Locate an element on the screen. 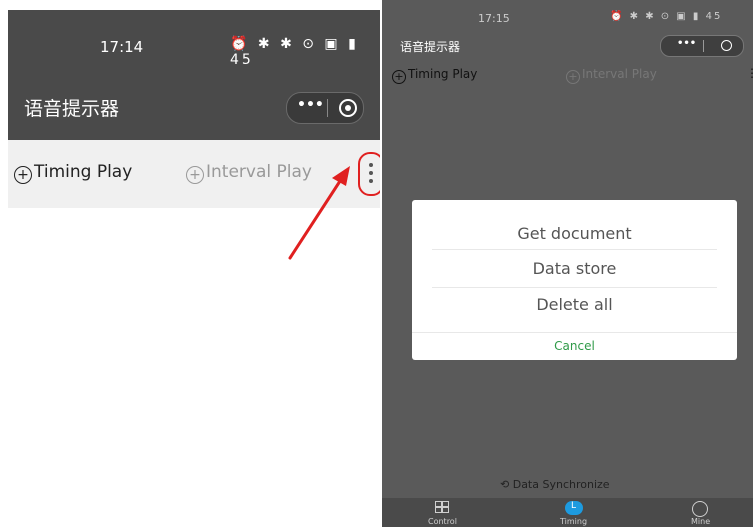 The image size is (753, 527). status-bar: 17:15 ⏰ ✱ ✱ ⊙ ▣ ▮ 45 is located at coordinates (567, 15).